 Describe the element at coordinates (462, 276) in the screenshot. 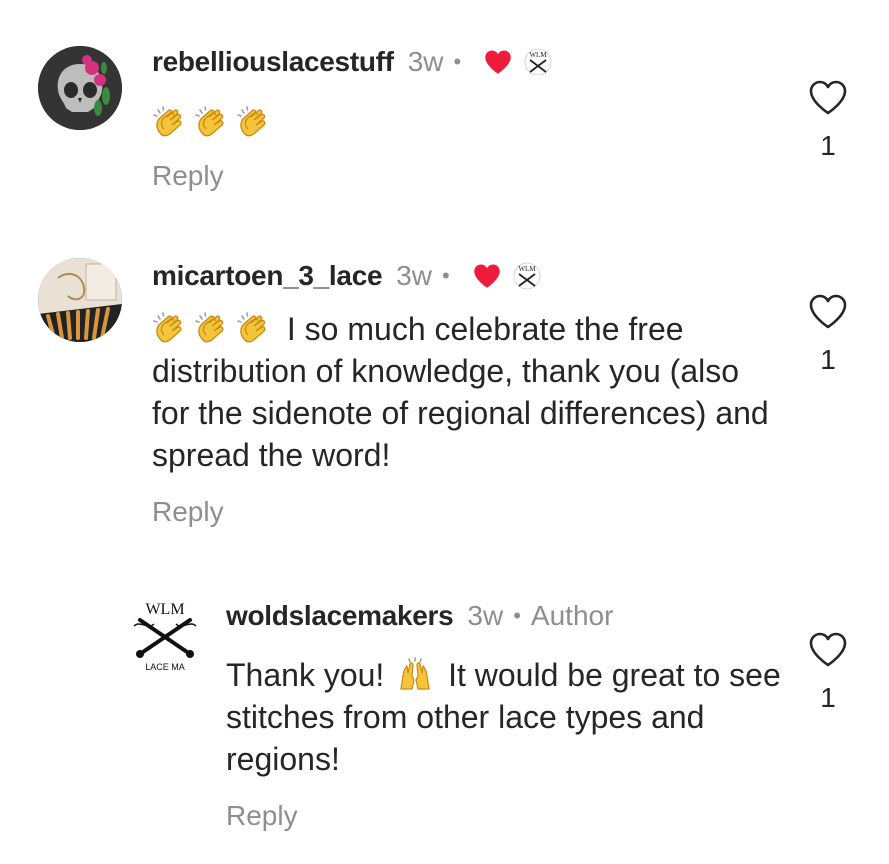

I see `comment-meta: micartoen_3_lace 3w •` at that location.